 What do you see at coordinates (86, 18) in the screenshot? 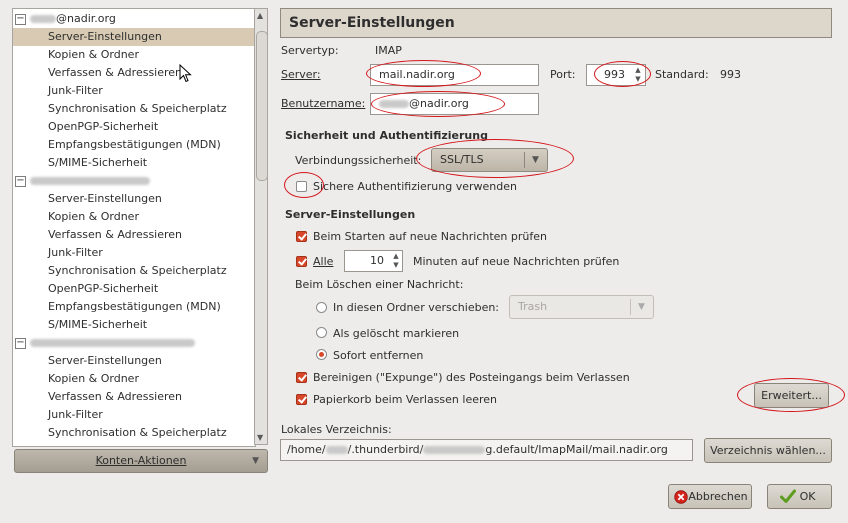
I see `account-1-name: @nadir.org` at bounding box center [86, 18].